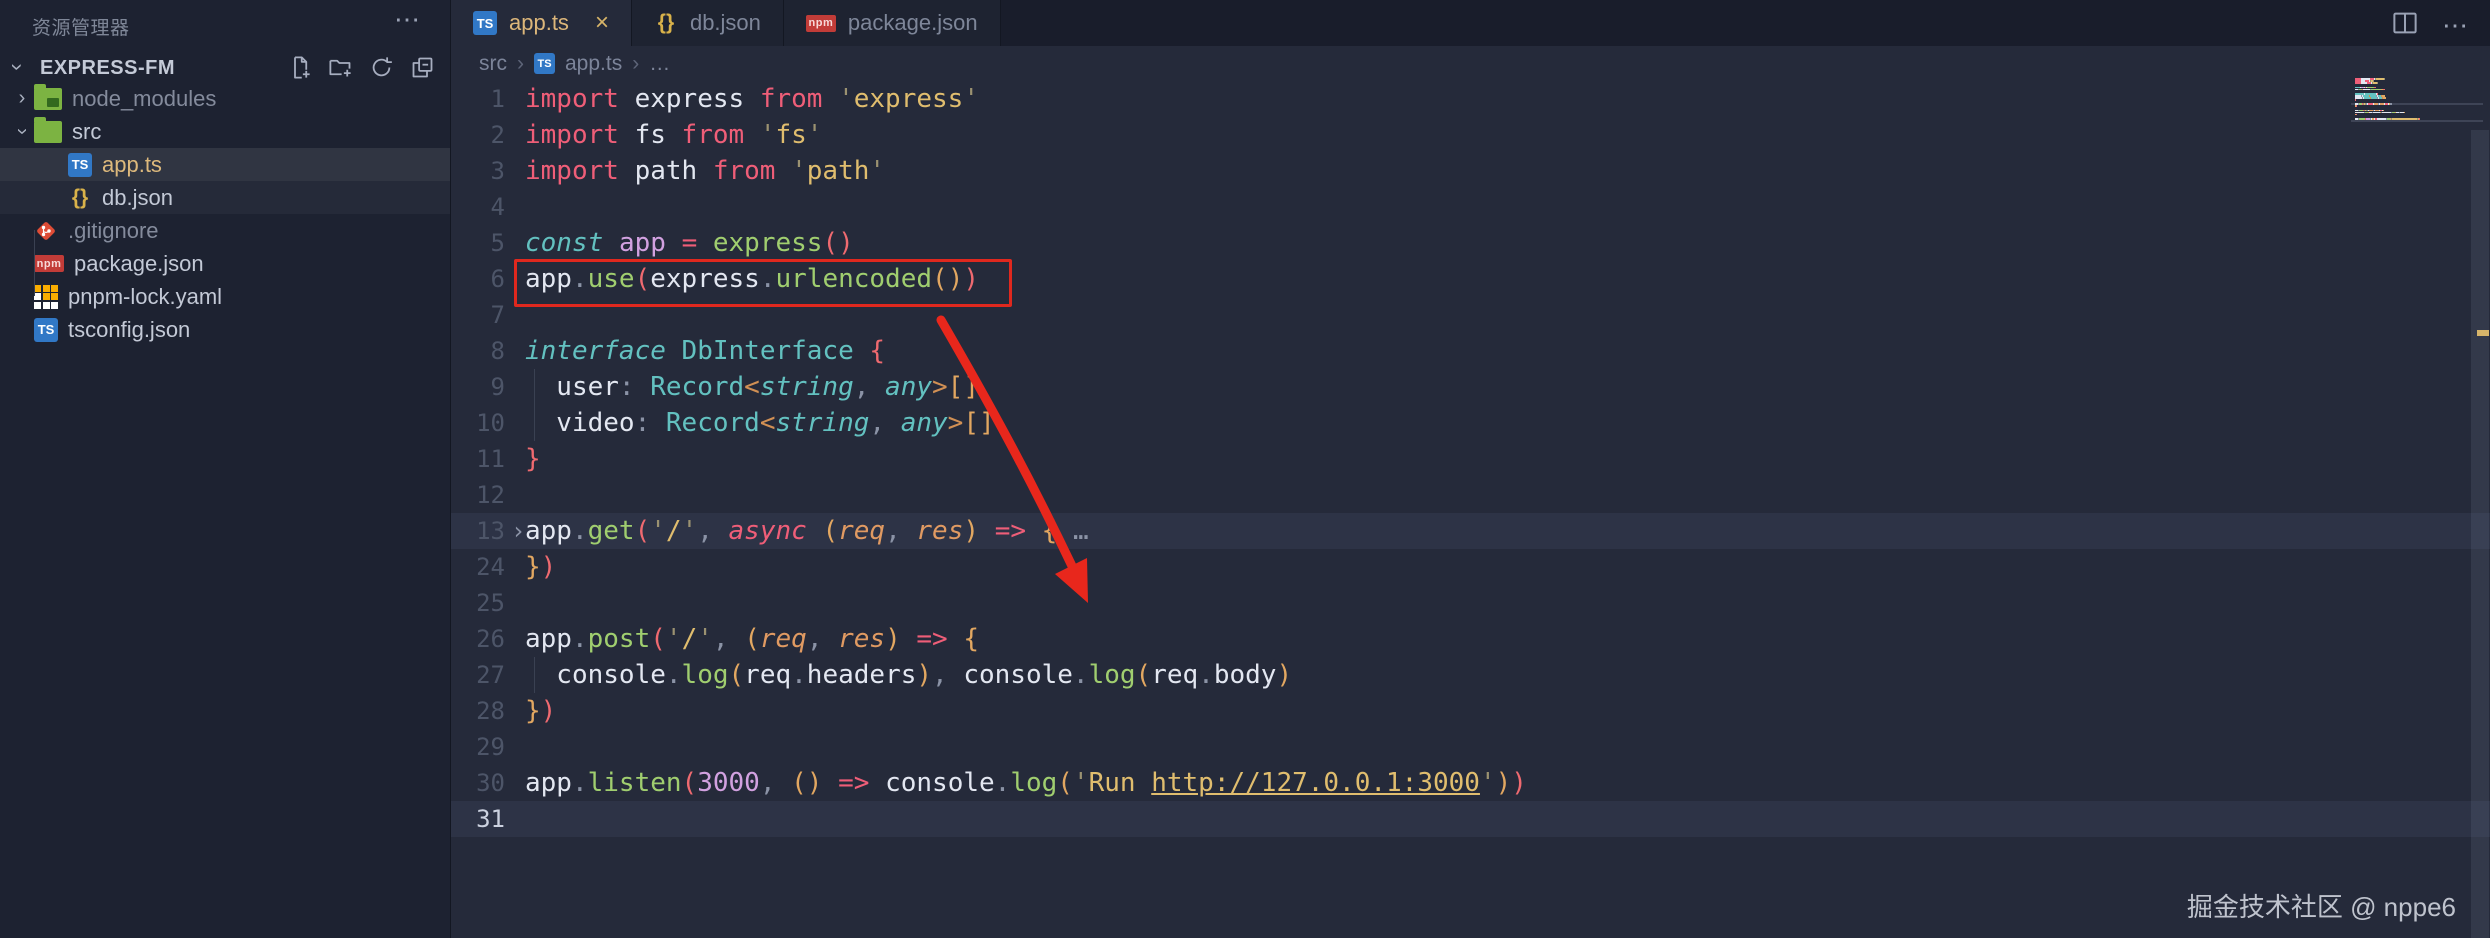  What do you see at coordinates (705, 171) in the screenshot?
I see `code-text: import path from 'path'` at bounding box center [705, 171].